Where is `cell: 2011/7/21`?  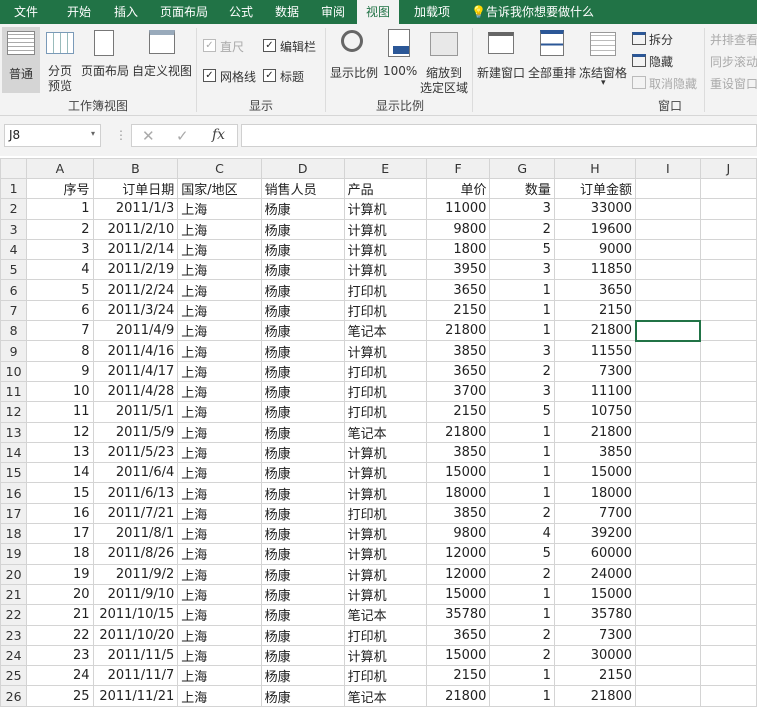 cell: 2011/7/21 is located at coordinates (135, 513).